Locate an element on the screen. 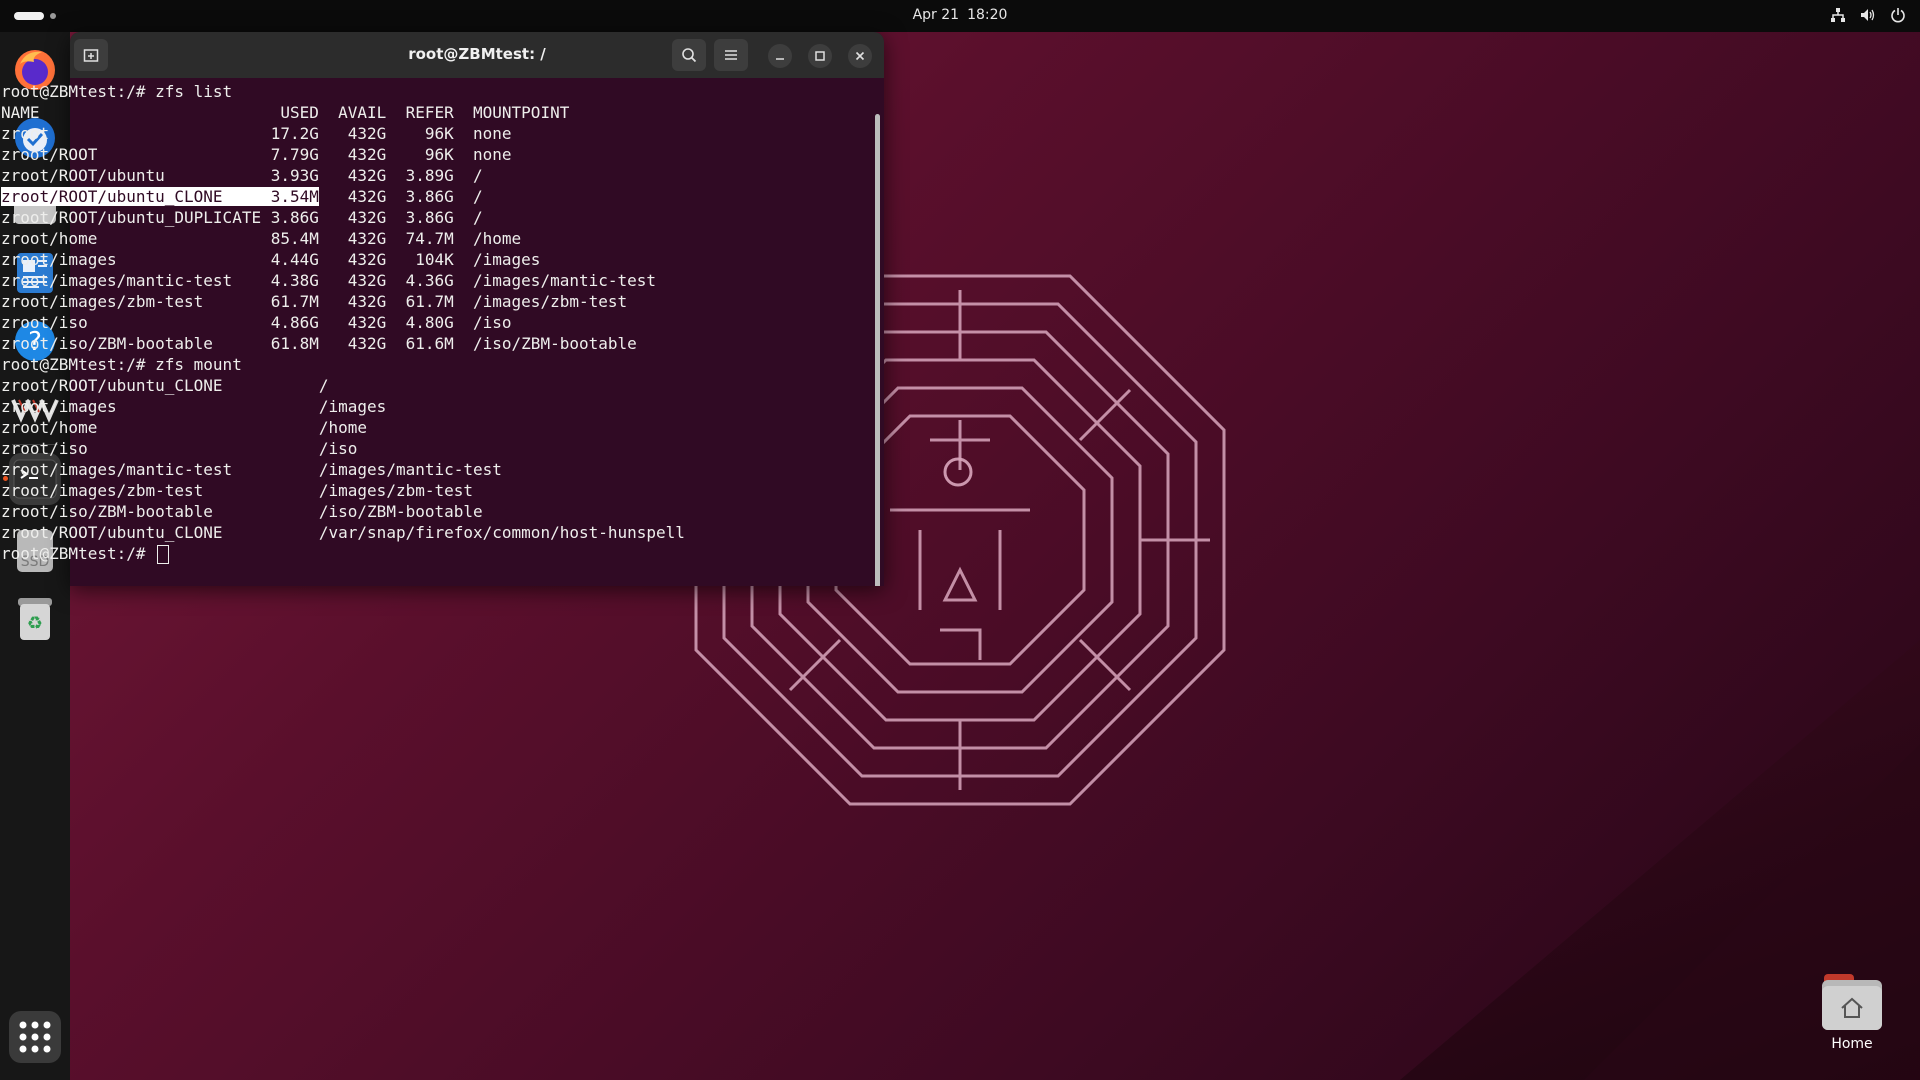  terminal-line: zroot/iso /iso is located at coordinates (179, 448).